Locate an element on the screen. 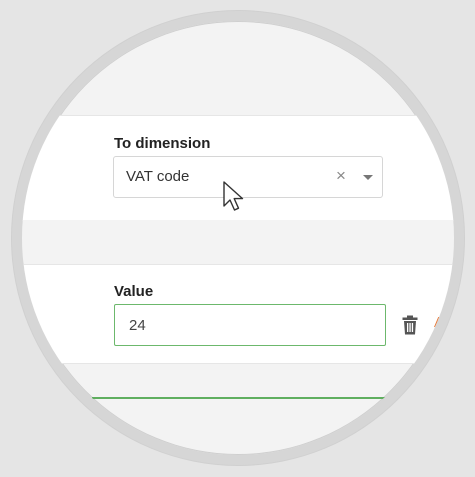 The image size is (475, 477). to-dimension-label: To dimension is located at coordinates (162, 143).